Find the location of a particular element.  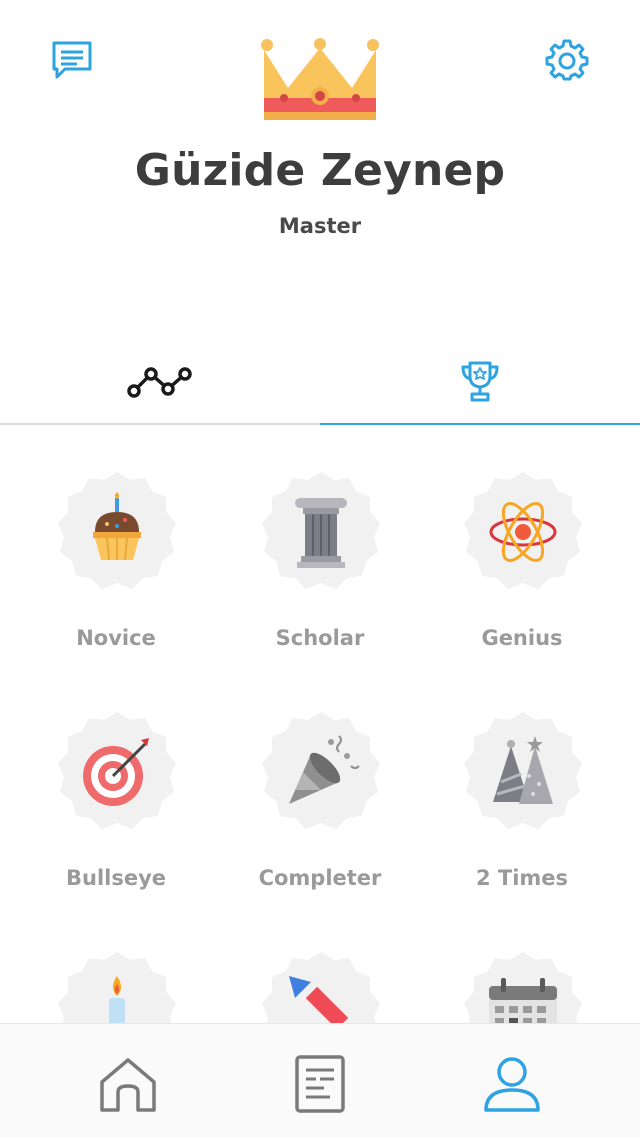

line-graph-icon is located at coordinates (159, 382).